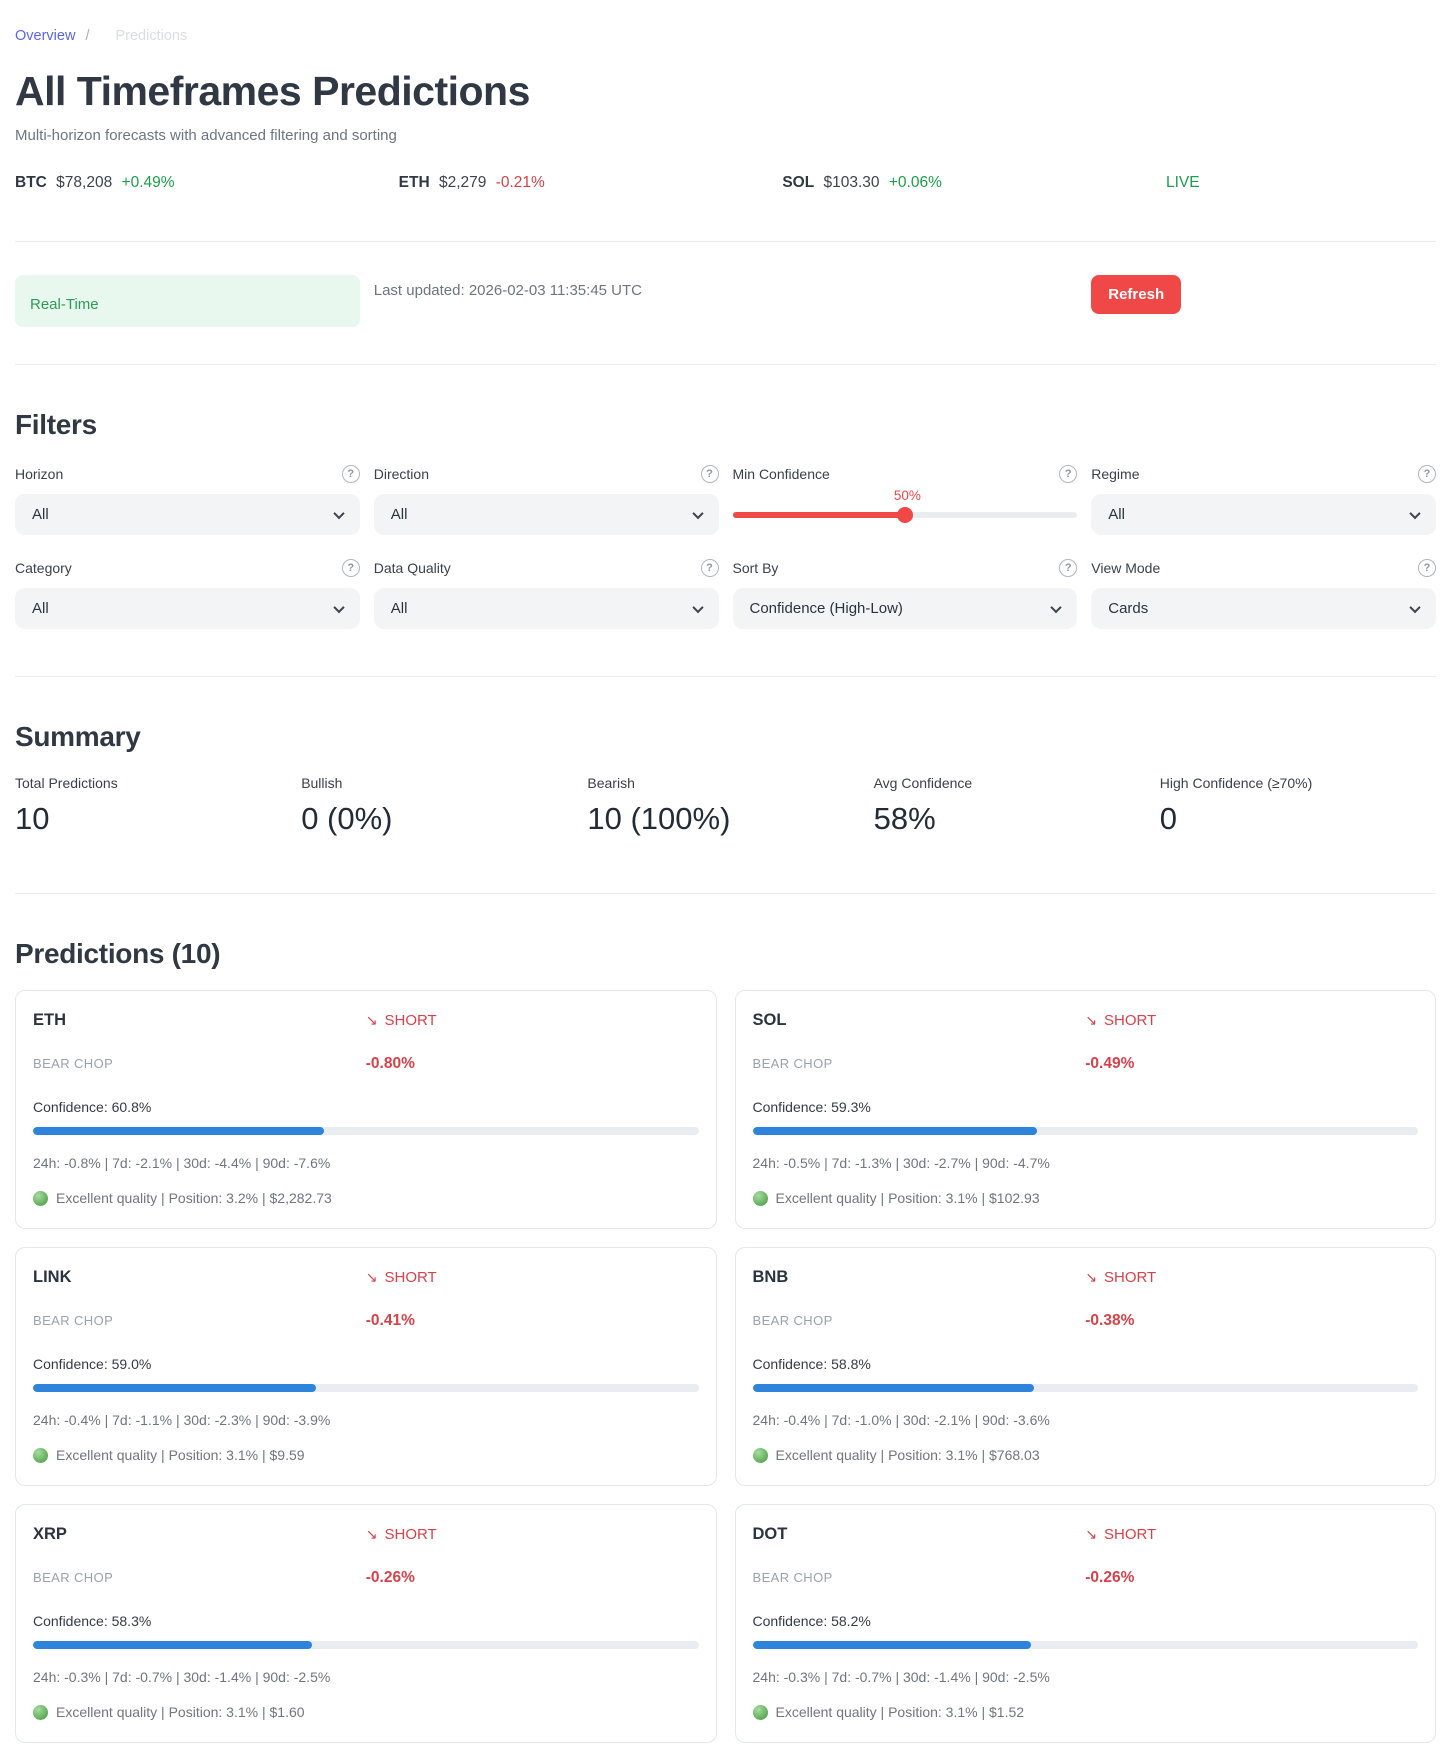 Image resolution: width=1451 pixels, height=1757 pixels. I want to click on sort-by-select: Confidence (High-Low), so click(905, 608).